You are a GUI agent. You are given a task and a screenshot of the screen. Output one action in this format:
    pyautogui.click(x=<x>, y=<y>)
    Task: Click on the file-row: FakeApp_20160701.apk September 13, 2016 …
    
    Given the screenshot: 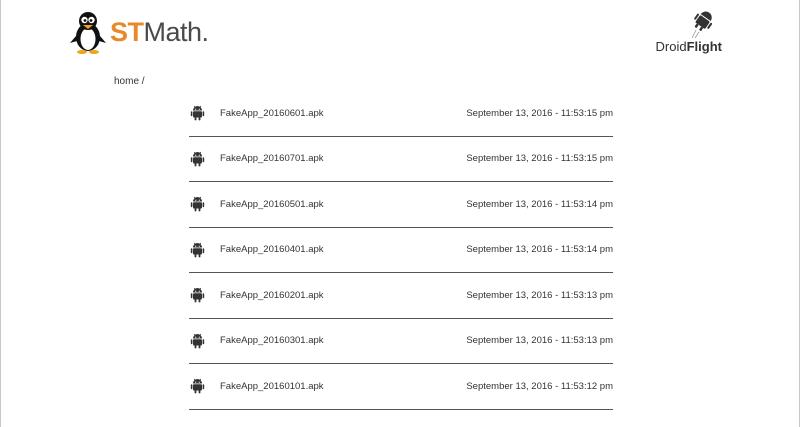 What is the action you would take?
    pyautogui.click(x=401, y=159)
    